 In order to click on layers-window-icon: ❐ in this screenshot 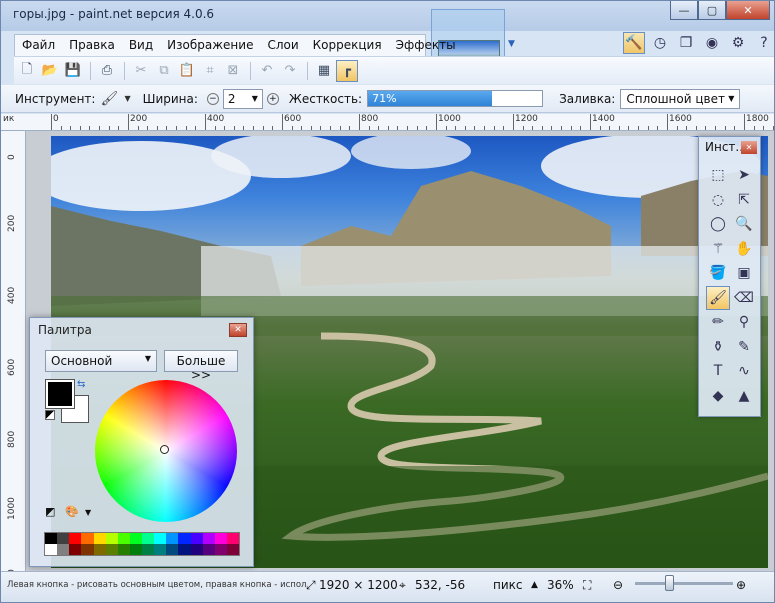, I will do `click(686, 43)`.